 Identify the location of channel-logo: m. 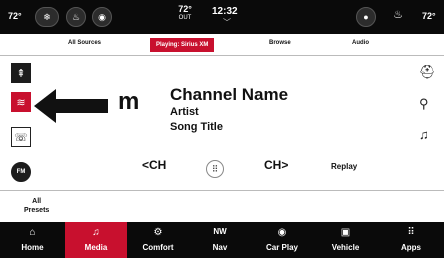
(129, 101).